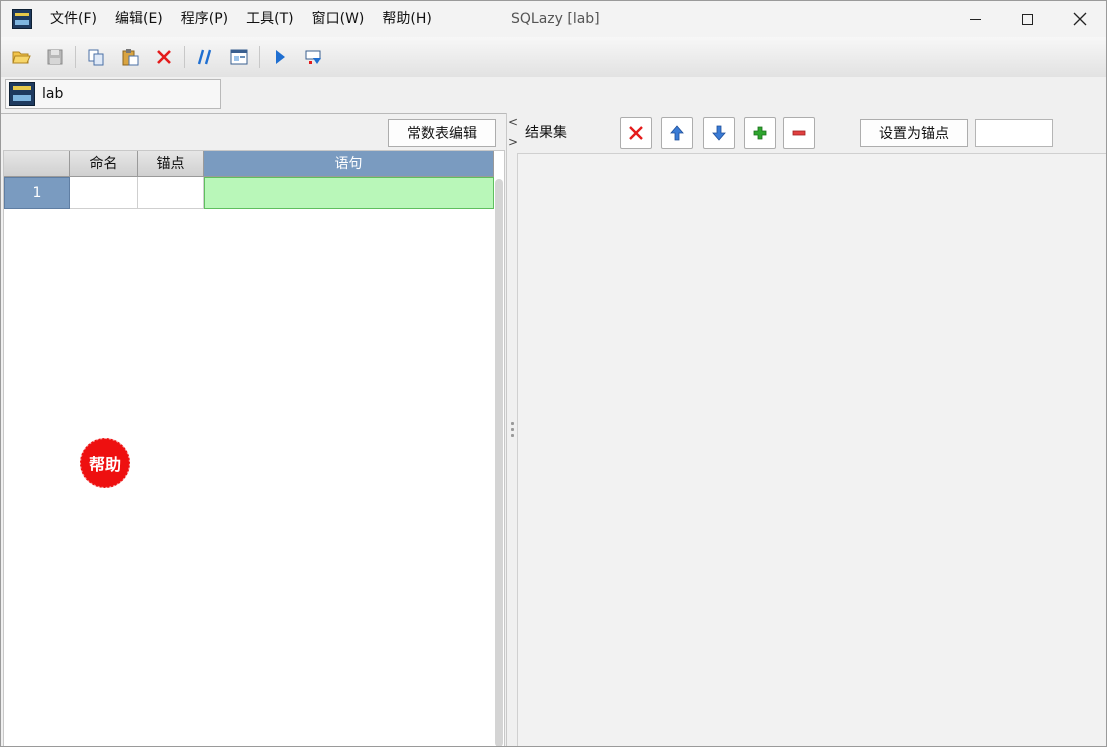  What do you see at coordinates (553, 95) in the screenshot?
I see `document-tab-bar: lab` at bounding box center [553, 95].